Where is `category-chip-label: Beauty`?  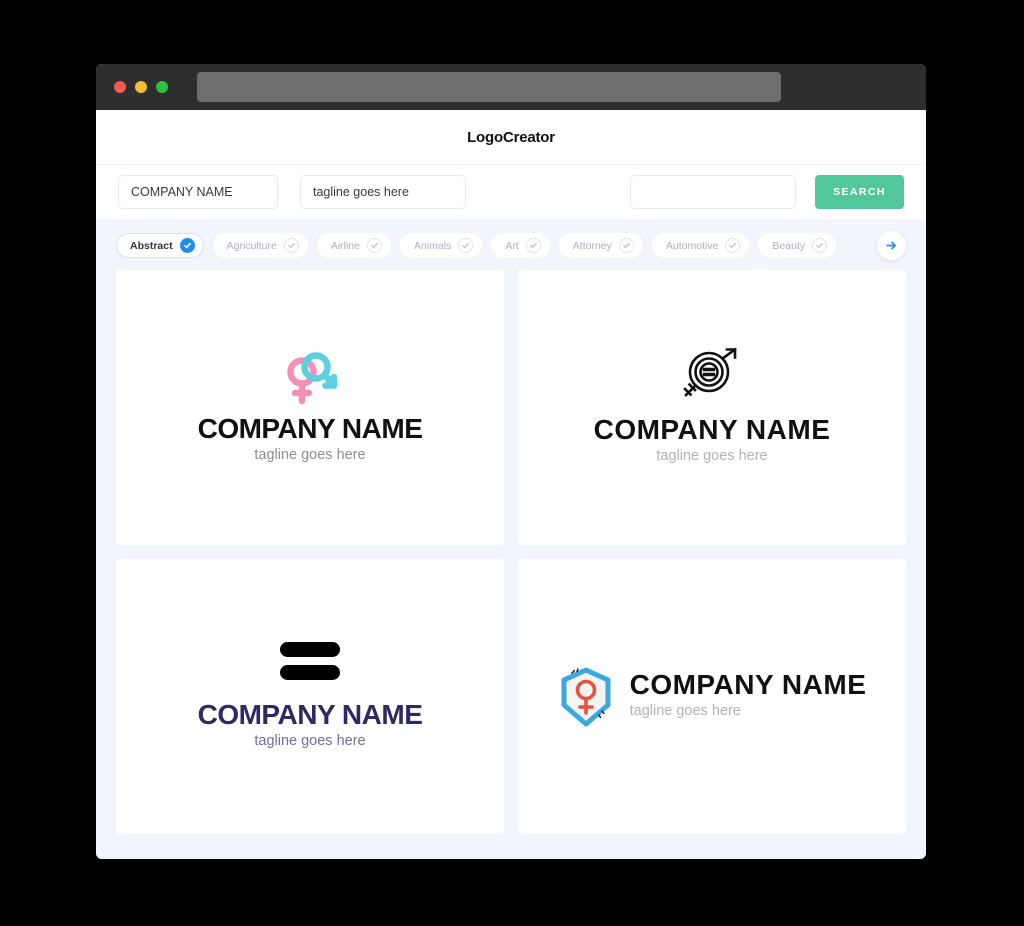 category-chip-label: Beauty is located at coordinates (789, 245).